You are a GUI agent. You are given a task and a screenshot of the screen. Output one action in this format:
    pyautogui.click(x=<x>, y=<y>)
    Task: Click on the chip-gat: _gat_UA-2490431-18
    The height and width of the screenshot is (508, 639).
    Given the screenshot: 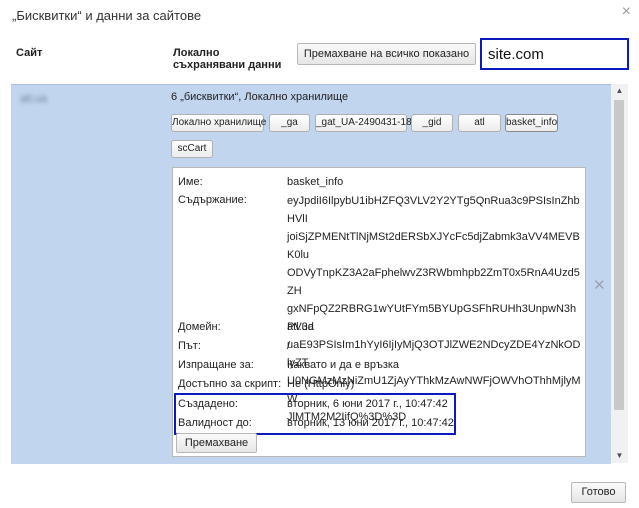 What is the action you would take?
    pyautogui.click(x=363, y=123)
    